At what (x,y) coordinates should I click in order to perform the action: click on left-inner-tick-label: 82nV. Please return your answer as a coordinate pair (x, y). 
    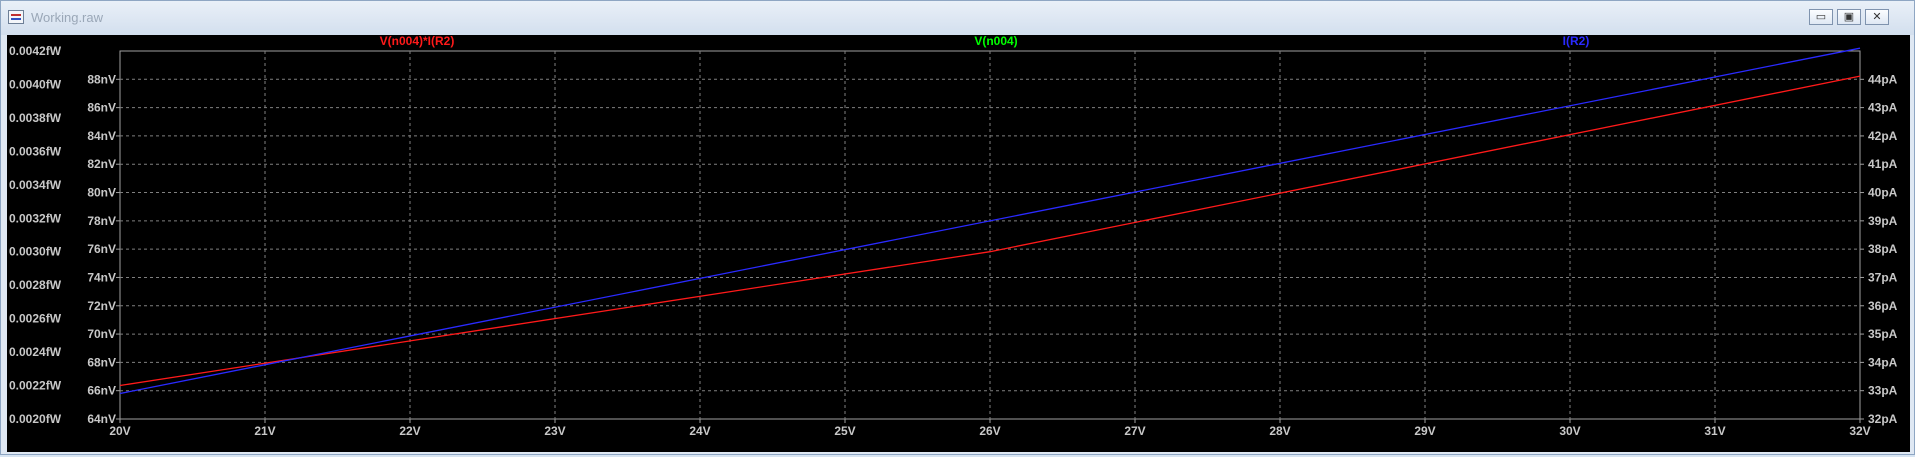
    Looking at the image, I should click on (101, 164).